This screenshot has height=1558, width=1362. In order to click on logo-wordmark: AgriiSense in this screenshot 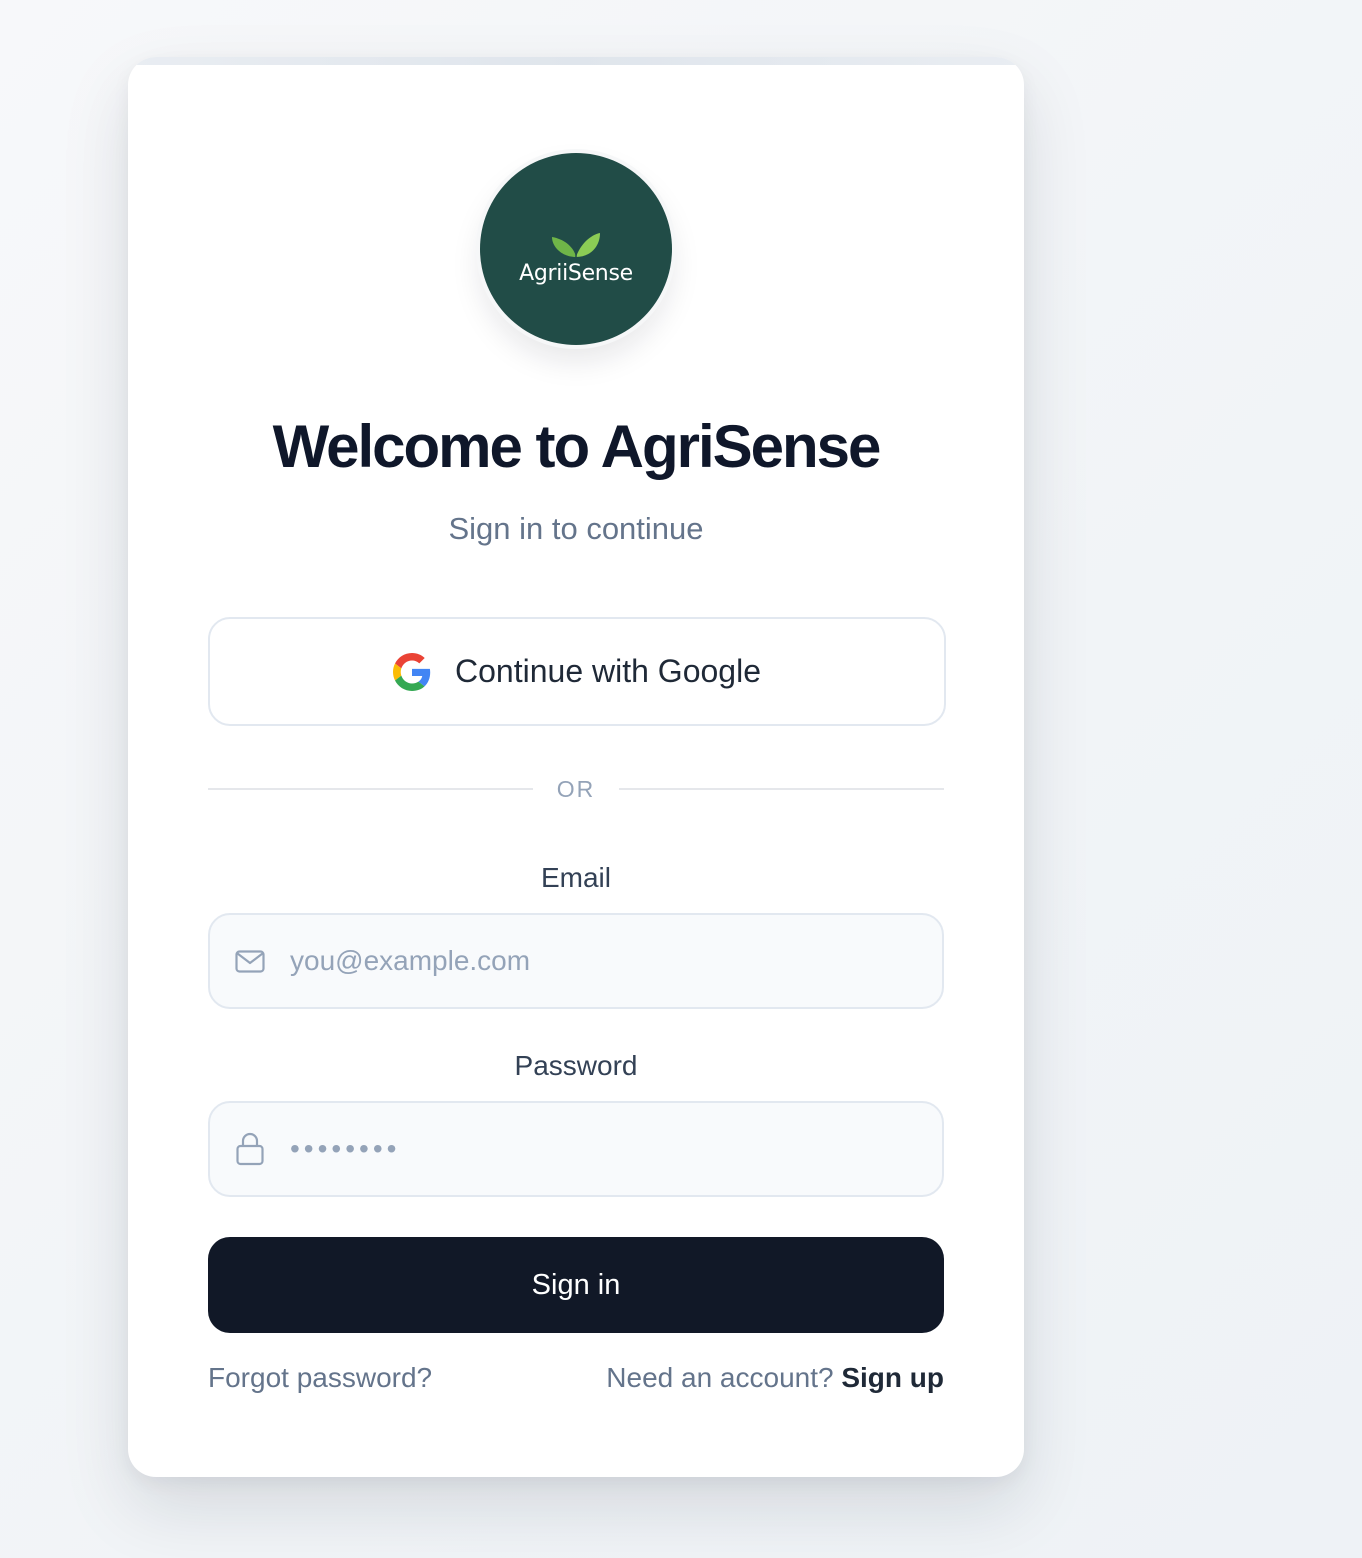, I will do `click(576, 273)`.